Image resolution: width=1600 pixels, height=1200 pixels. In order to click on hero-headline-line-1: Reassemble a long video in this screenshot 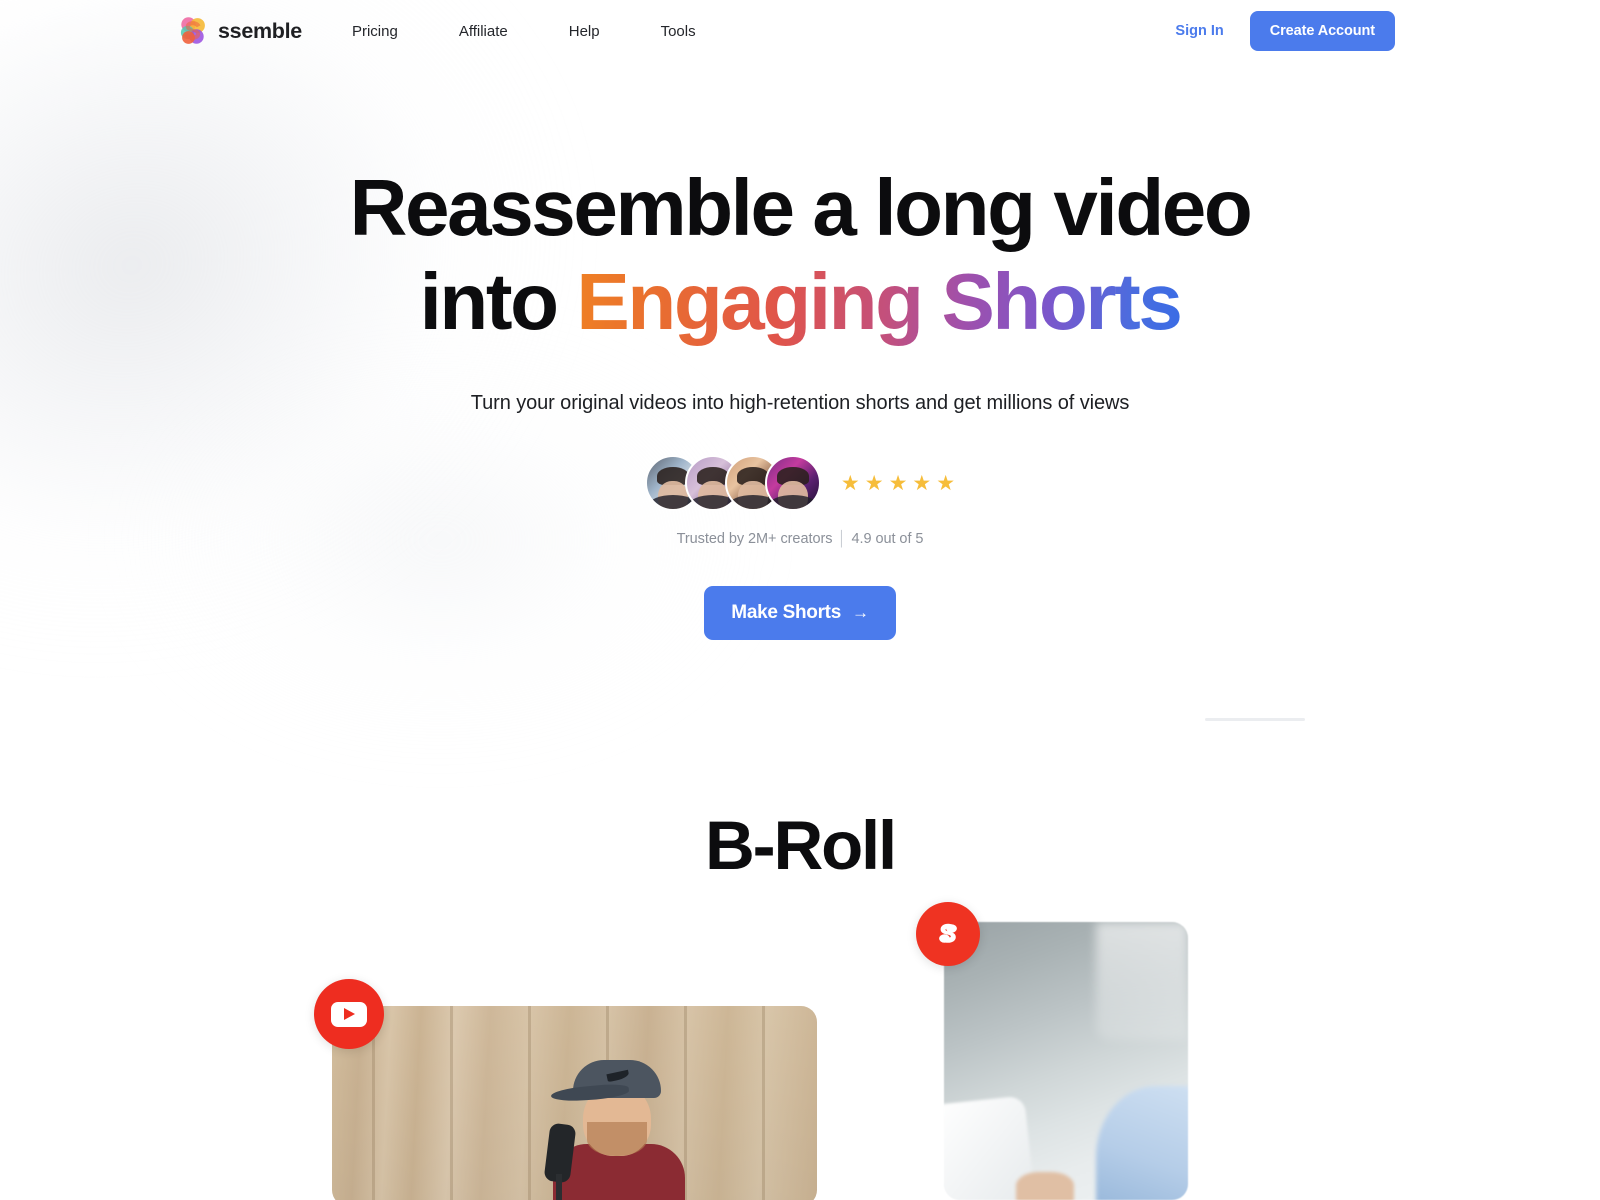, I will do `click(801, 207)`.